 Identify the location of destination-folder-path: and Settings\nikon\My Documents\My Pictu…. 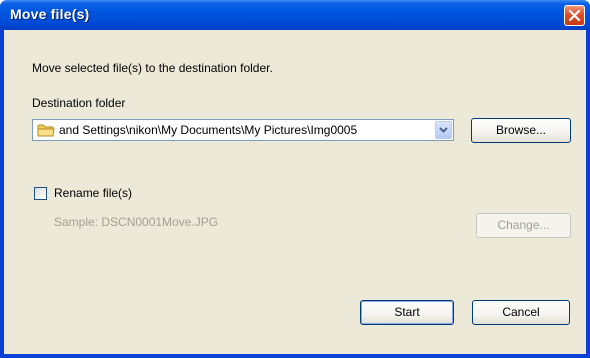
(208, 130).